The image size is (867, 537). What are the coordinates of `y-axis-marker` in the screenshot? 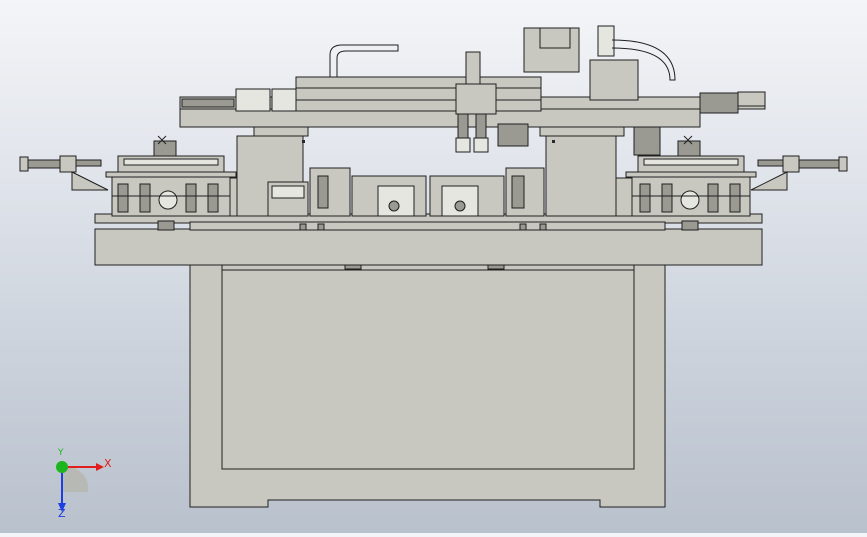 It's located at (62, 467).